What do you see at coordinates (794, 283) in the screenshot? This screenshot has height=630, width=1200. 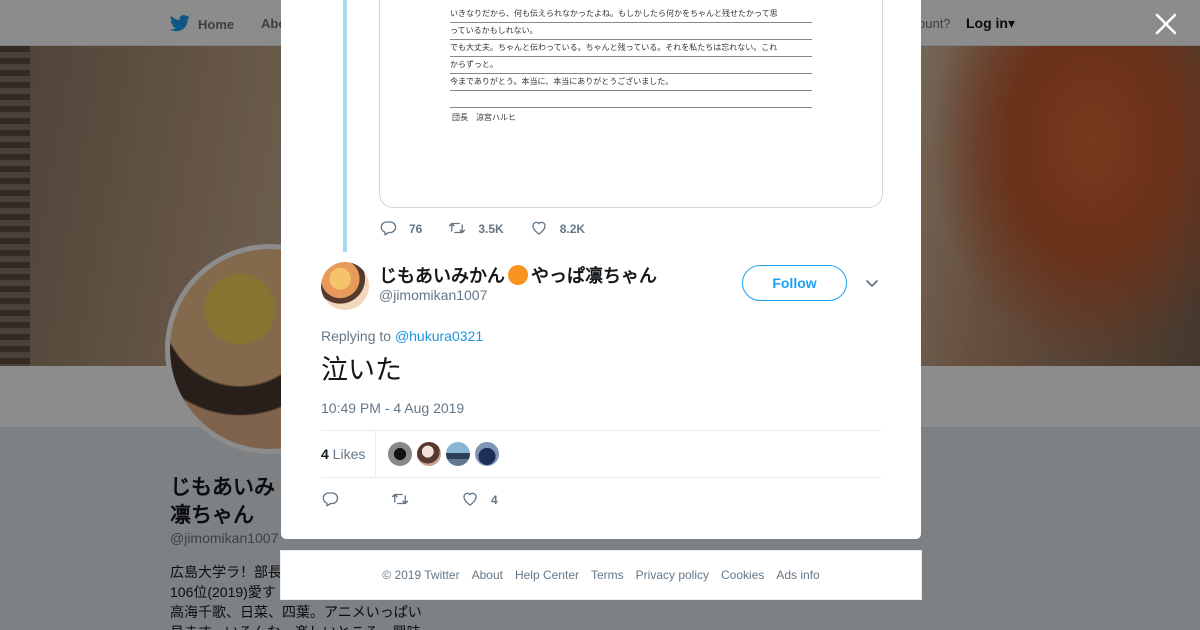 I see `follow-button: Follow` at bounding box center [794, 283].